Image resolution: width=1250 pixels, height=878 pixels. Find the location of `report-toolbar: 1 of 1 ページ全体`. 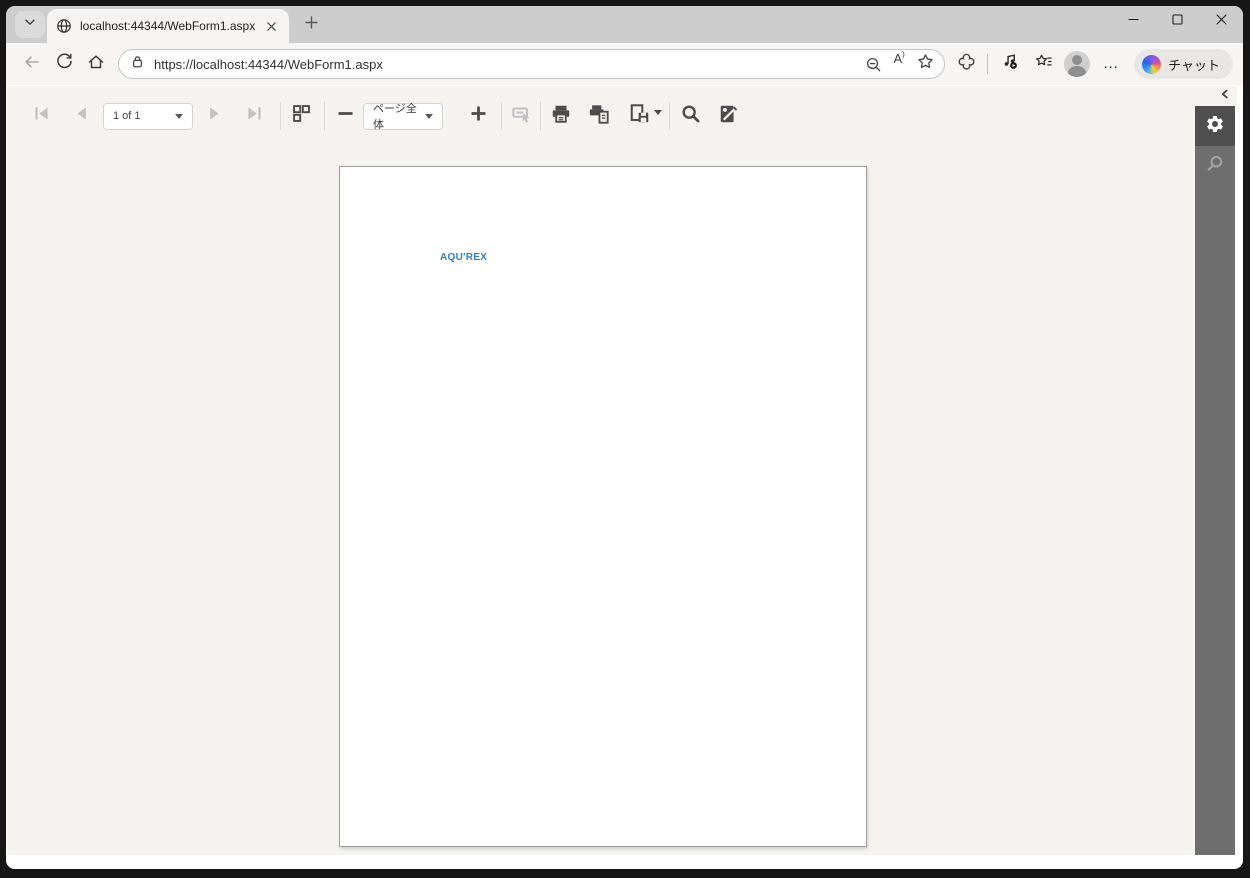

report-toolbar: 1 of 1 ページ全体 is located at coordinates (385, 116).